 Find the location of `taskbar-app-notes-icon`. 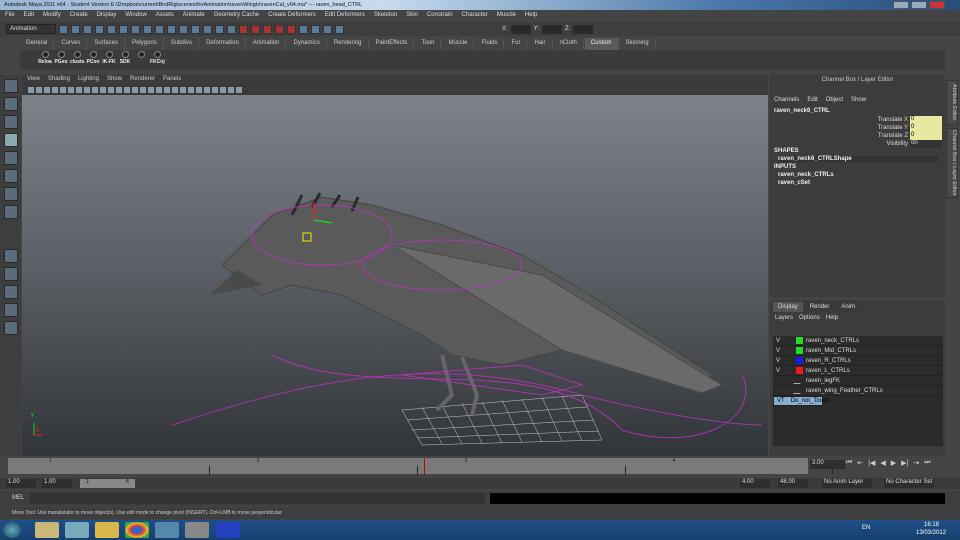

taskbar-app-notes-icon is located at coordinates (77, 530).